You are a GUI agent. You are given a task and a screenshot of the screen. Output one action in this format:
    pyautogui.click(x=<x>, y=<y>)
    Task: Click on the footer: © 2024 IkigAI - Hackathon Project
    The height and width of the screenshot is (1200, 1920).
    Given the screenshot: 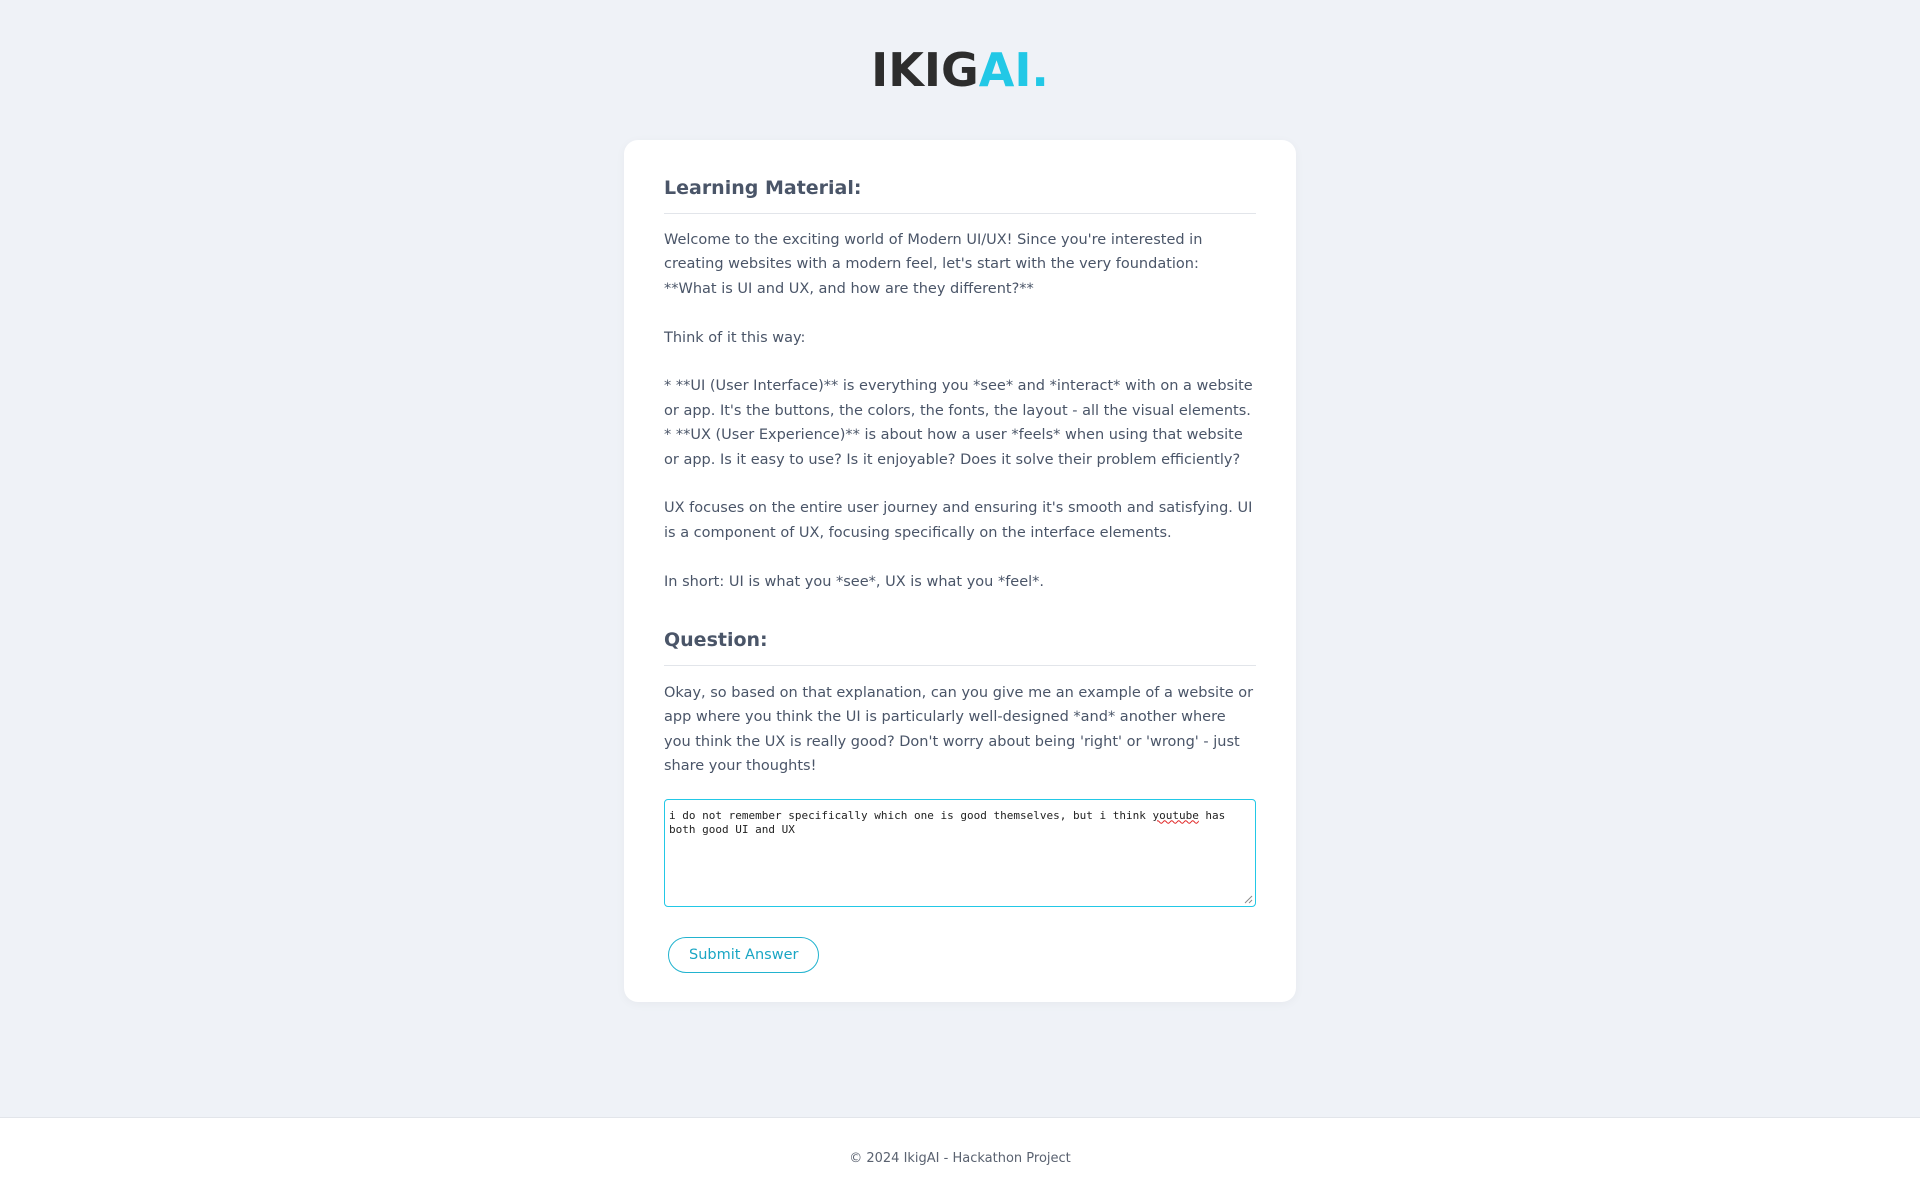 What is the action you would take?
    pyautogui.click(x=960, y=1158)
    